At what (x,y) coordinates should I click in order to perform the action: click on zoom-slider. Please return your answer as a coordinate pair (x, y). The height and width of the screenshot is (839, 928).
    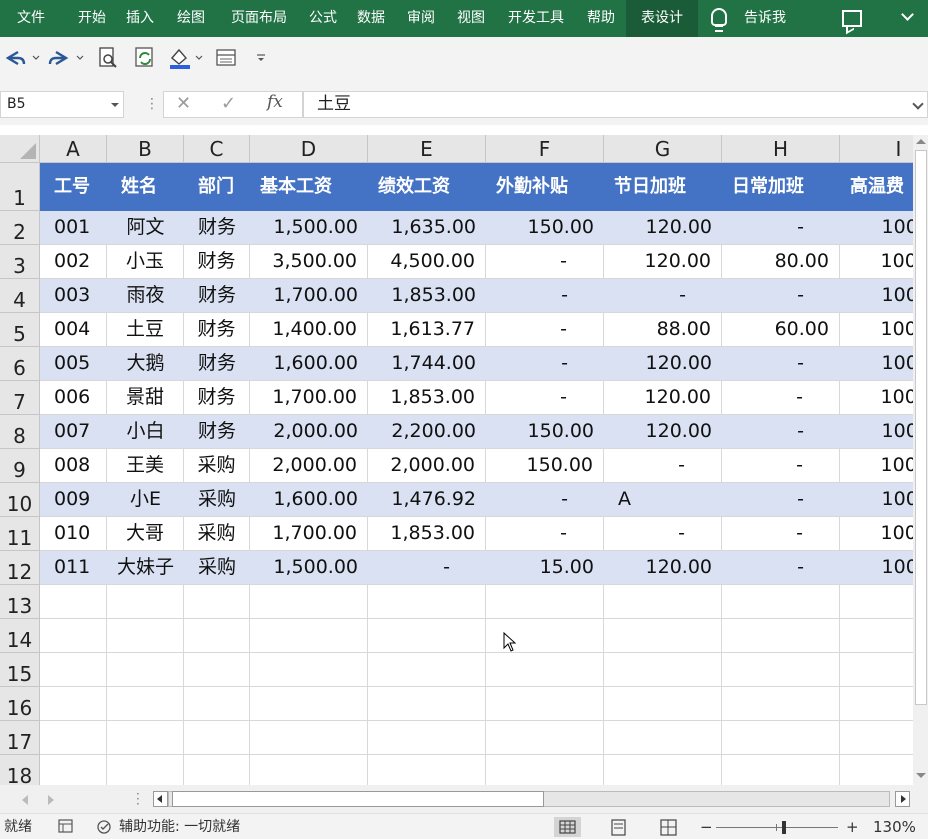
    Looking at the image, I should click on (777, 827).